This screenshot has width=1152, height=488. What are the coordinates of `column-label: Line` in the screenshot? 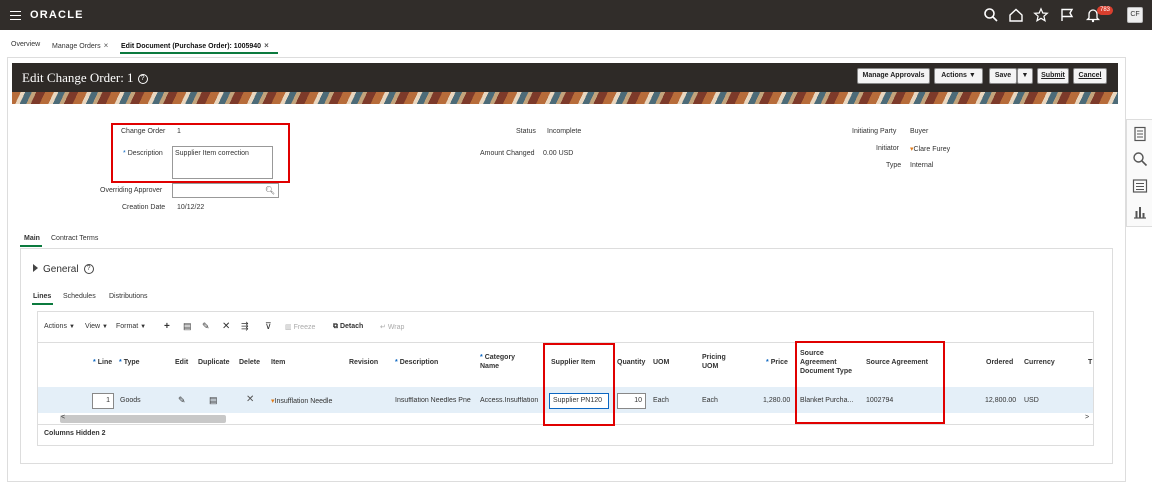 It's located at (105, 362).